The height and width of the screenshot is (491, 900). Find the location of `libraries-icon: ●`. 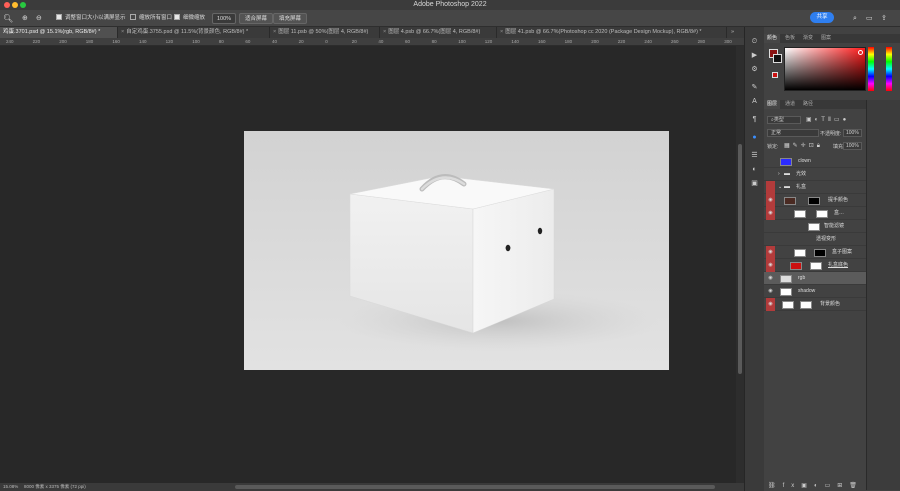

libraries-icon: ● is located at coordinates (754, 137).